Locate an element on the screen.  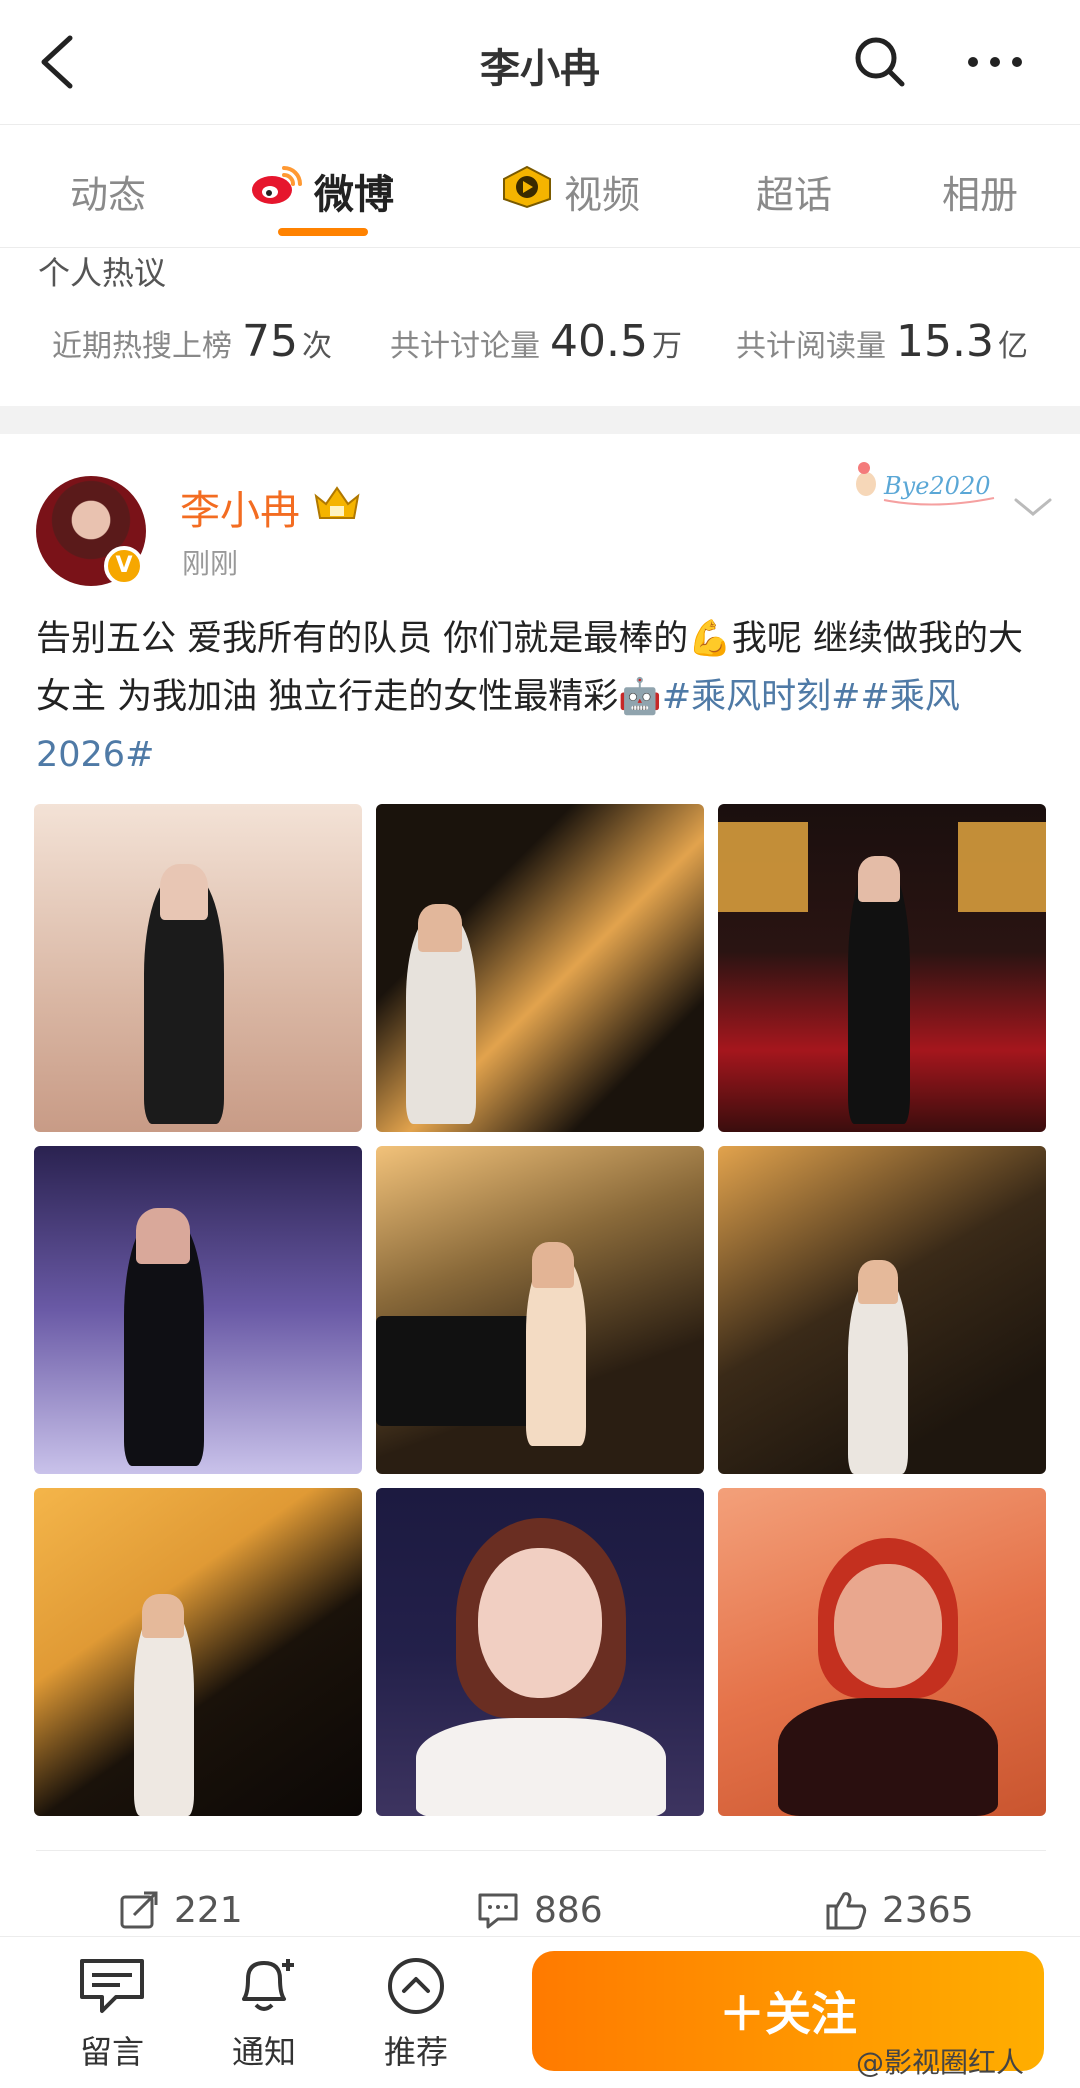
bottom-bar: 留言 通知 推荐 ＋关注 @影视圈红人 is located at coordinates (540, 2012).